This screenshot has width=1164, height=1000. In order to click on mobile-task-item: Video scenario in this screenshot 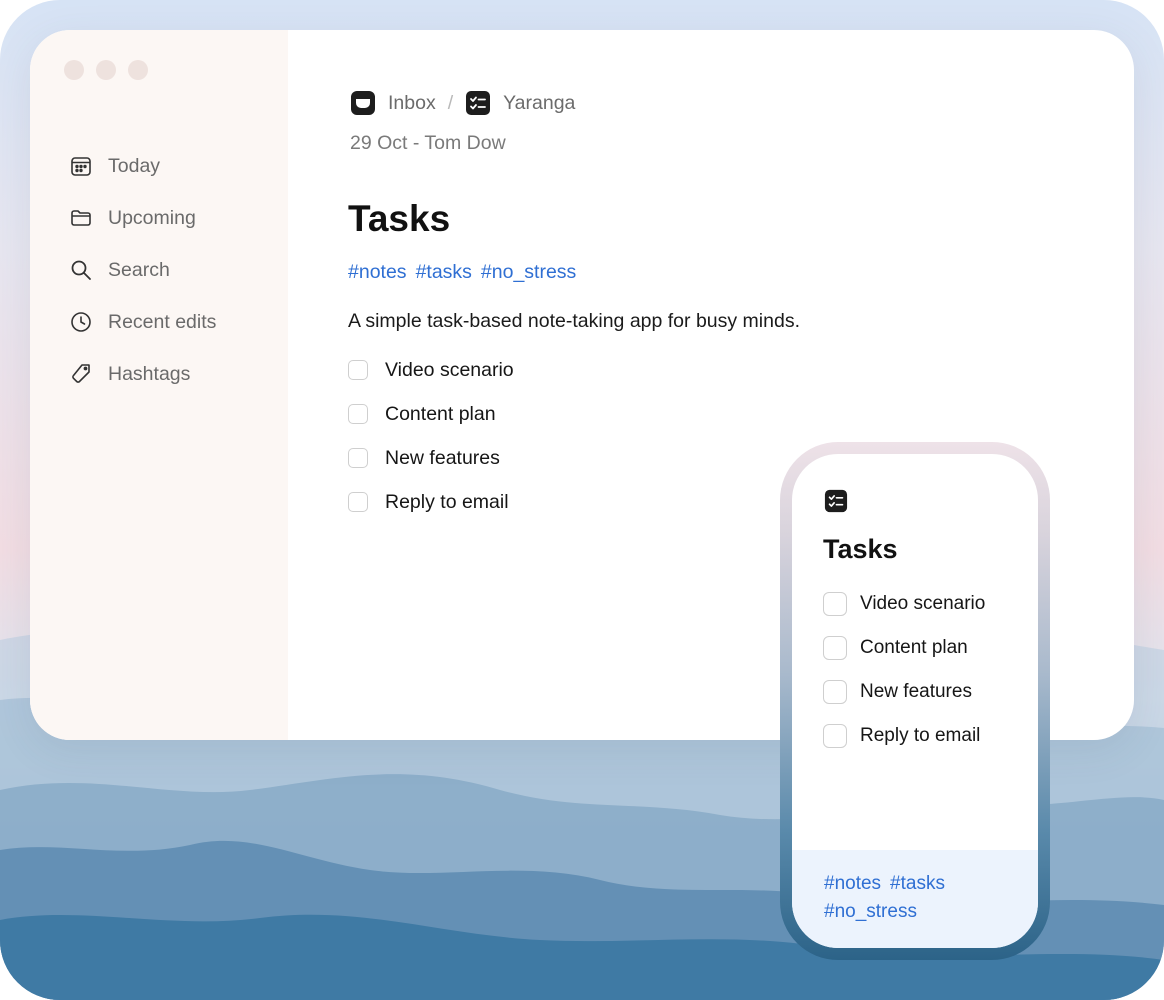, I will do `click(904, 604)`.